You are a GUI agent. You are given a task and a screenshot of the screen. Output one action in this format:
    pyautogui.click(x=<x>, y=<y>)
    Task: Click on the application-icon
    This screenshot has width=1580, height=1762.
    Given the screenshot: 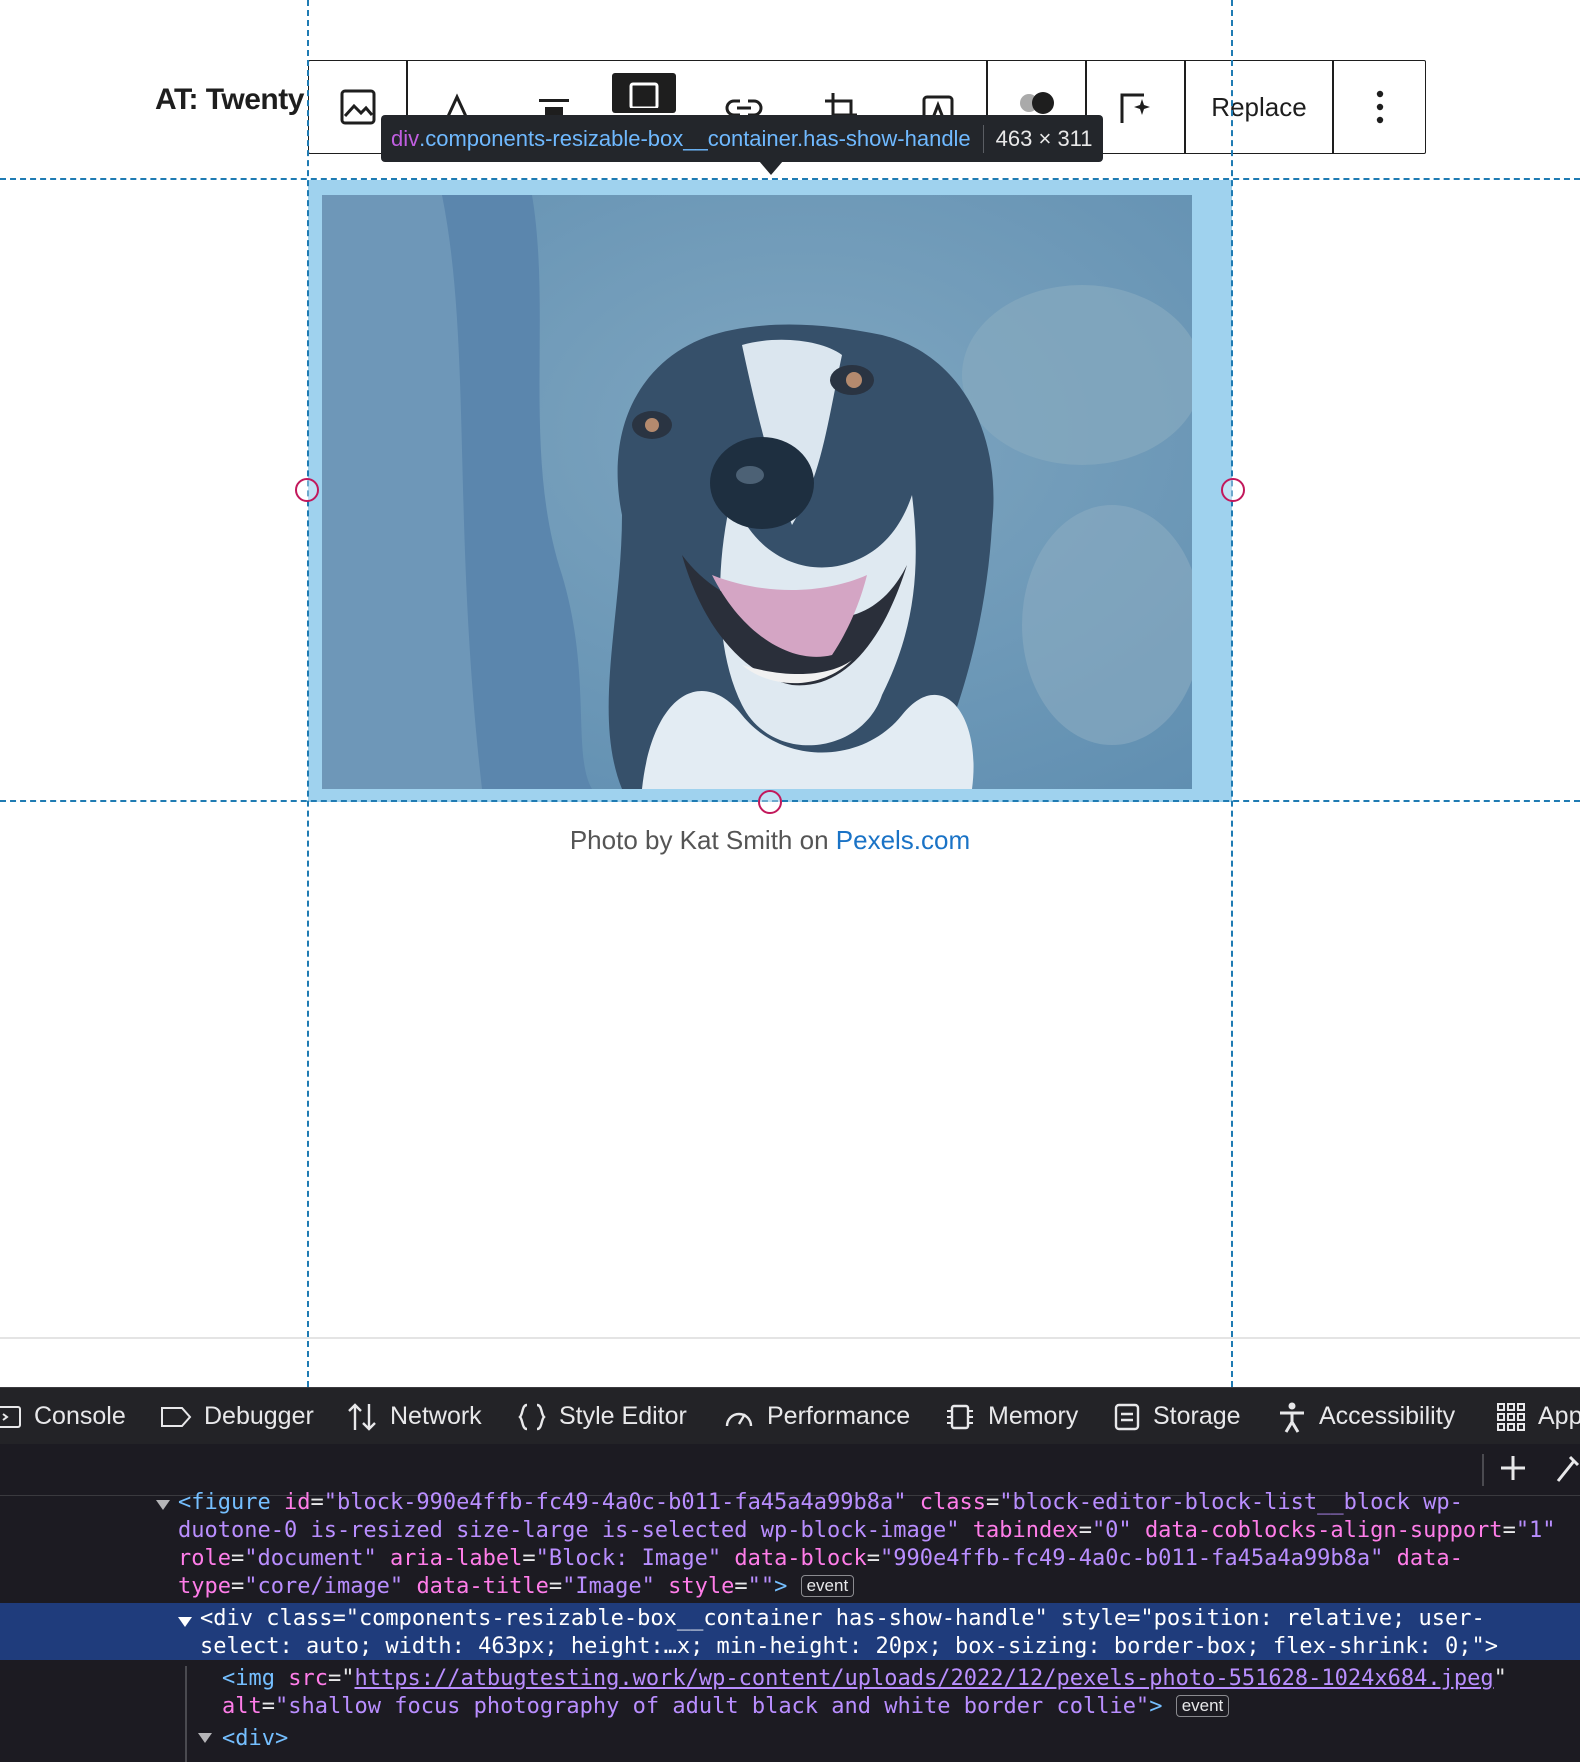 What is the action you would take?
    pyautogui.click(x=1511, y=1416)
    